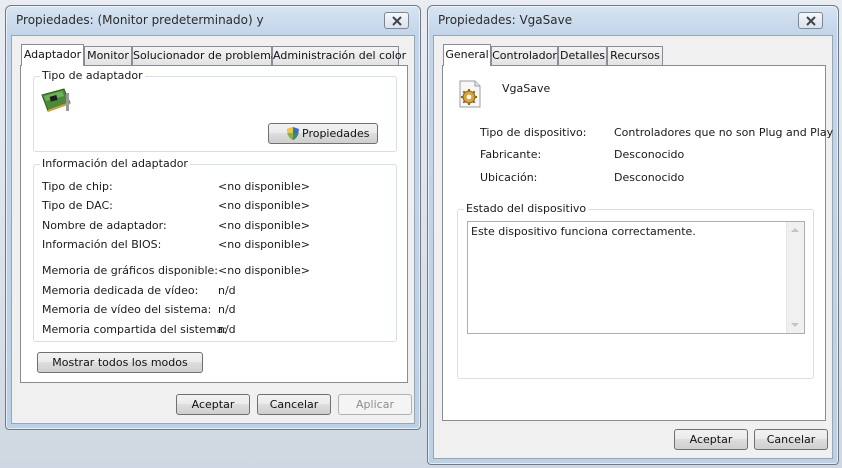 This screenshot has width=842, height=468. What do you see at coordinates (108, 55) in the screenshot?
I see `tab-monitor: Monitor` at bounding box center [108, 55].